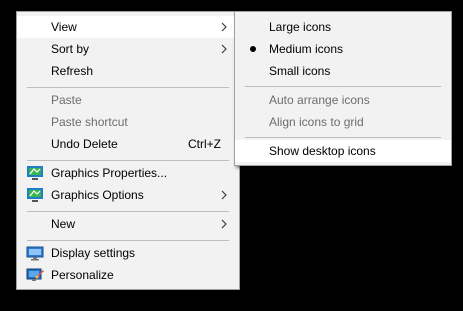 This screenshot has width=463, height=311. I want to click on submenu-item-large-icons: Large icons, so click(343, 27).